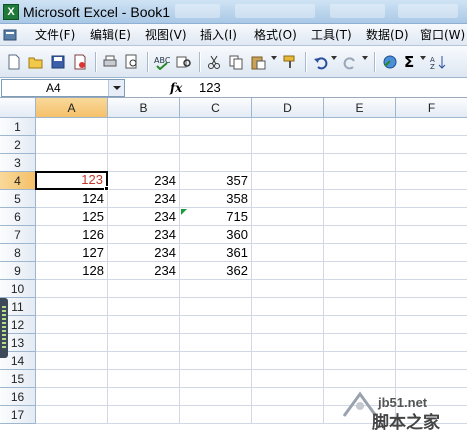 This screenshot has width=467, height=438. Describe the element at coordinates (144, 415) in the screenshot. I see `cell-b17` at that location.